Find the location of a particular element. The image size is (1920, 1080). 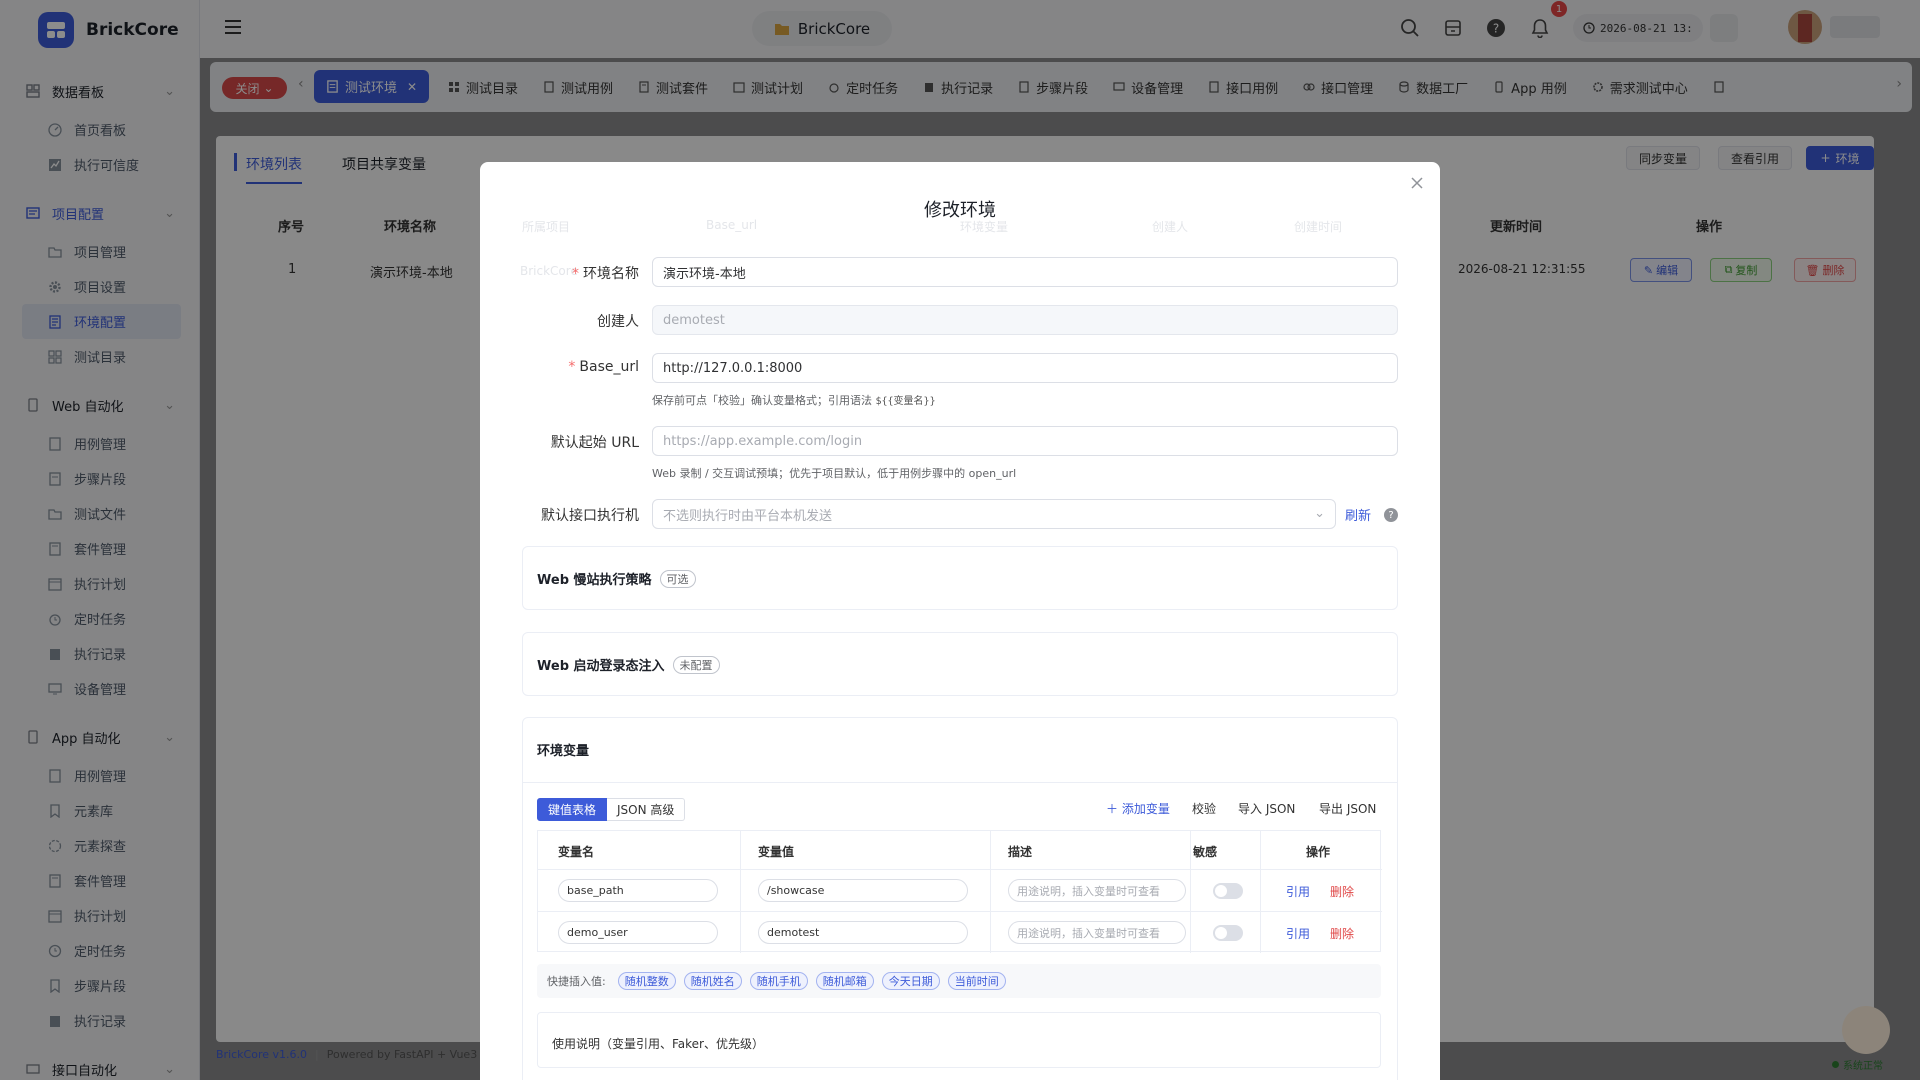

col-description: 描述 is located at coordinates (1020, 852).